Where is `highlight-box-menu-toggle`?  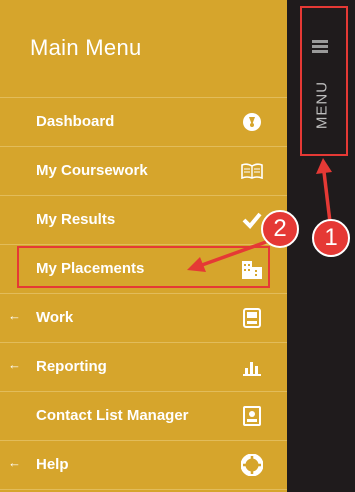
highlight-box-menu-toggle is located at coordinates (324, 81).